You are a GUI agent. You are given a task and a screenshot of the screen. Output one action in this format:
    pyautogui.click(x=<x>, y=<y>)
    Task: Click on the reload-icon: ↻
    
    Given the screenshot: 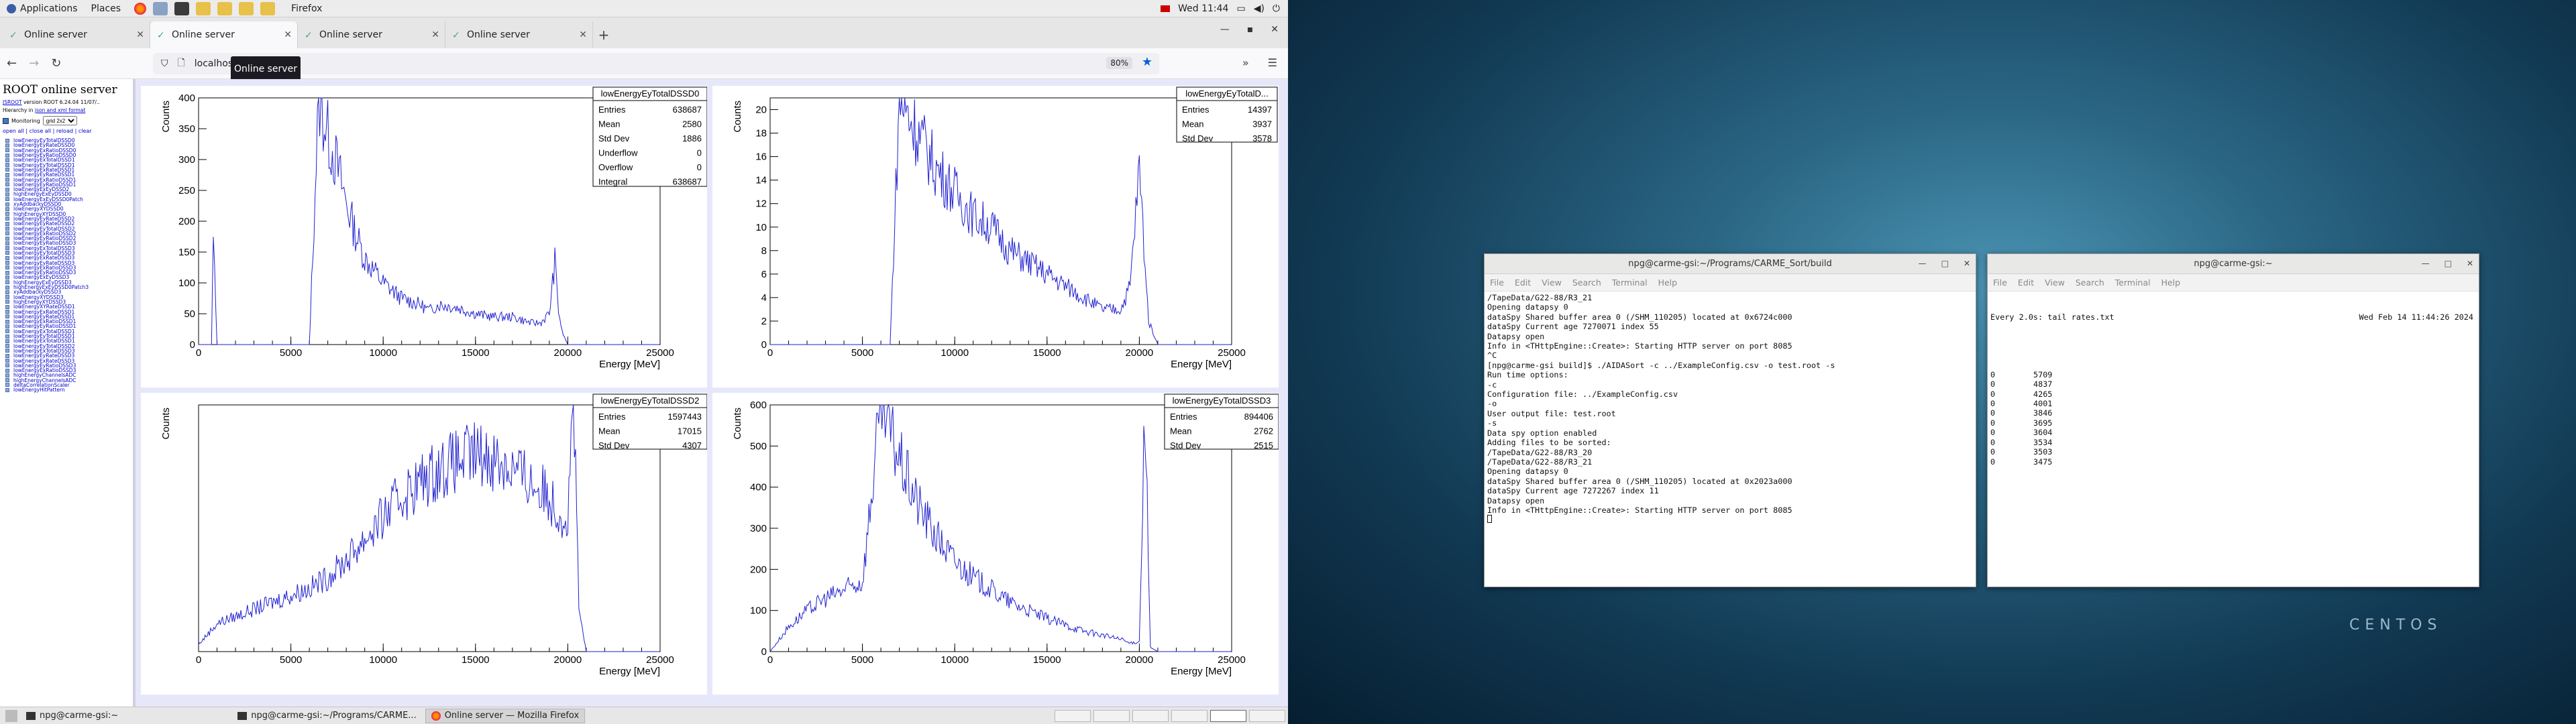 What is the action you would take?
    pyautogui.click(x=56, y=63)
    